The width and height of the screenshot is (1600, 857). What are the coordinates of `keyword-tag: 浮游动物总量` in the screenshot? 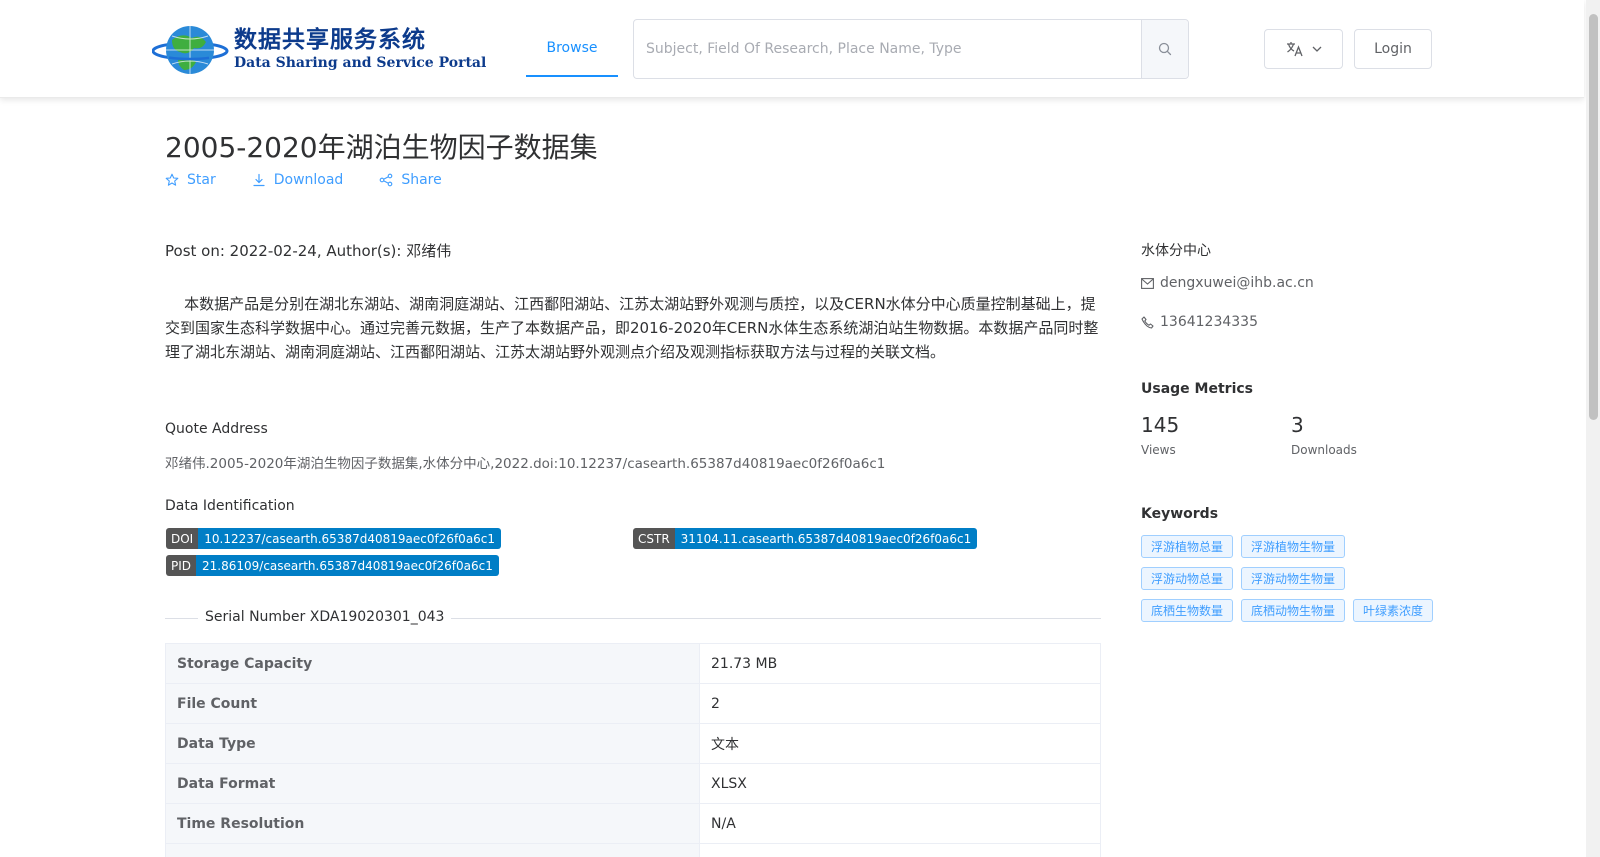 It's located at (1187, 578).